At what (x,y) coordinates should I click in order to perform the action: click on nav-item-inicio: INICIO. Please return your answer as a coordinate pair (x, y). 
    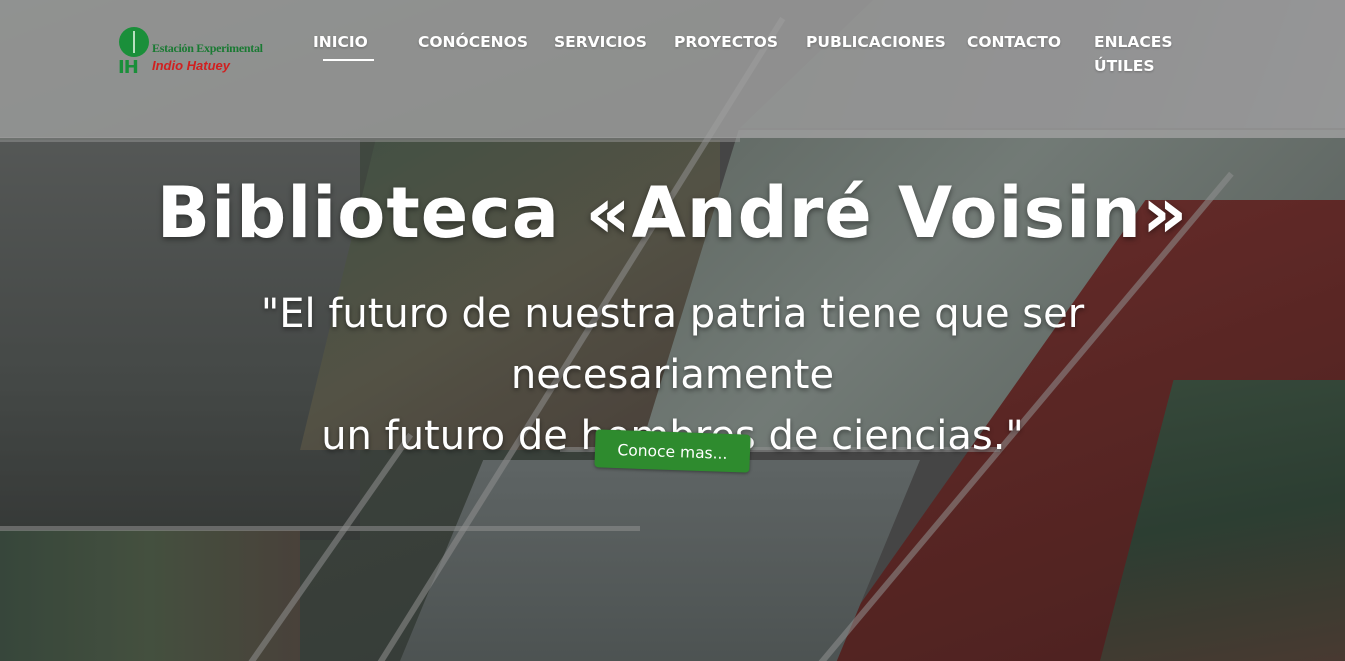
    Looking at the image, I should click on (343, 45).